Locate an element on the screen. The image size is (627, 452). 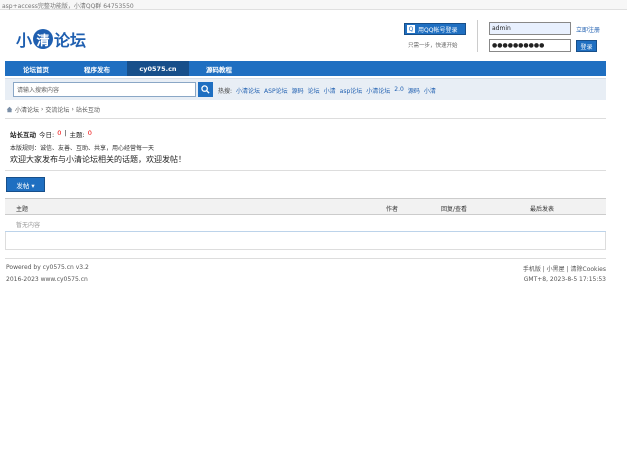
forum-name: 站长互动 is located at coordinates (23, 135).